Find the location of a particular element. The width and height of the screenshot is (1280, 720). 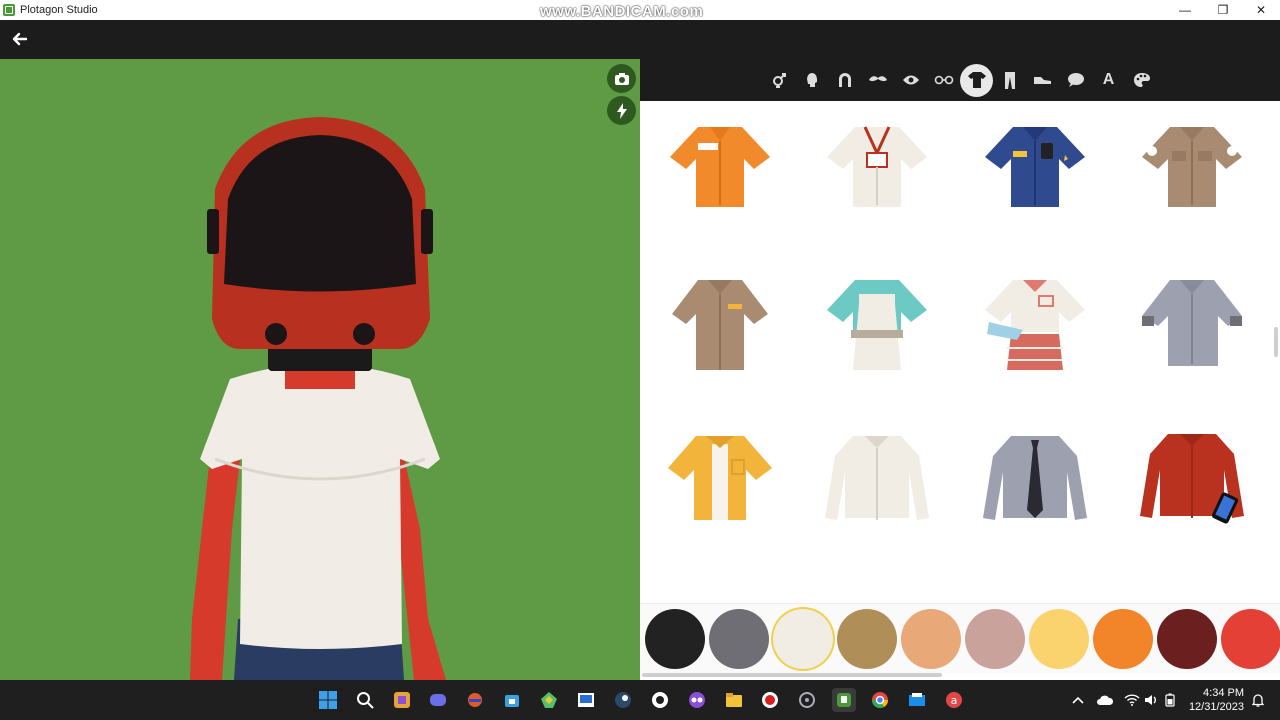

shoe-icon is located at coordinates (1042, 80).